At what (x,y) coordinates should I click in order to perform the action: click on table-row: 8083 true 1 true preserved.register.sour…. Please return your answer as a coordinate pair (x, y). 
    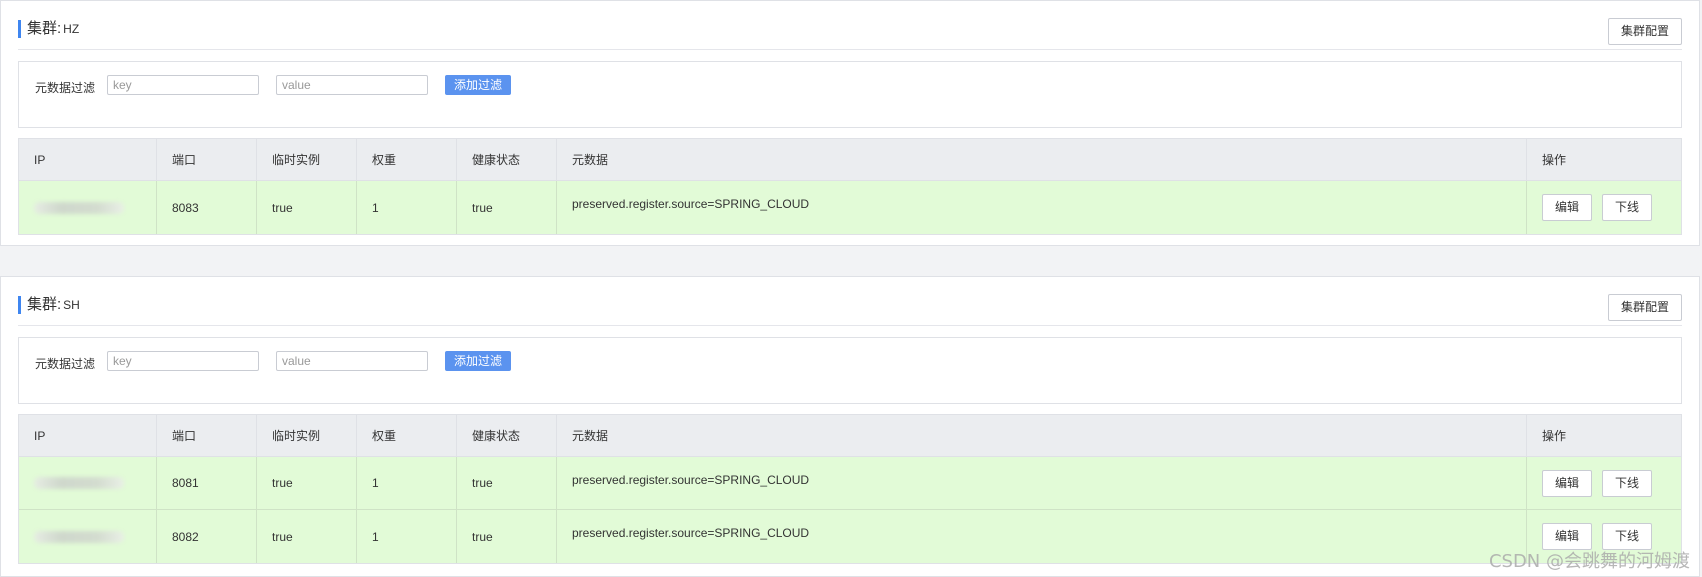
    Looking at the image, I should click on (850, 207).